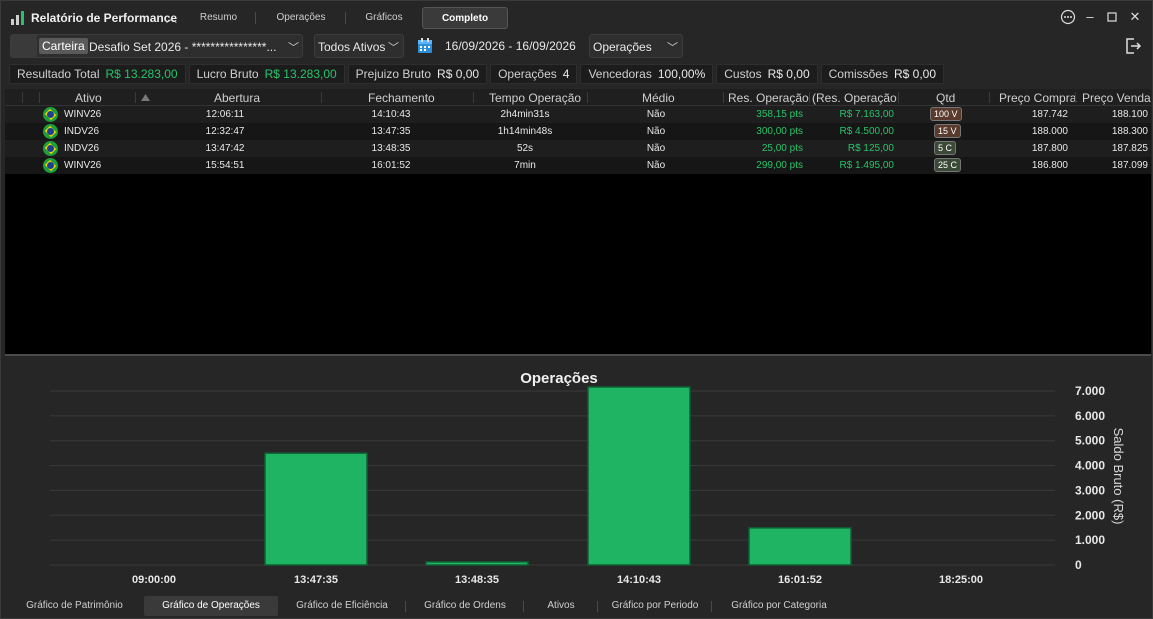 This screenshot has width=1153, height=619. Describe the element at coordinates (393, 48) in the screenshot. I see `chevron-down-icon: ﹀` at that location.